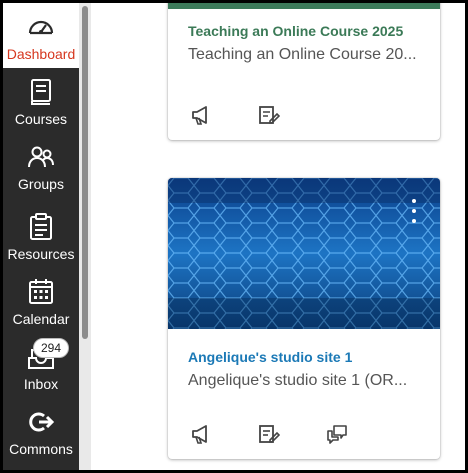  What do you see at coordinates (337, 434) in the screenshot?
I see `discussion-icon` at bounding box center [337, 434].